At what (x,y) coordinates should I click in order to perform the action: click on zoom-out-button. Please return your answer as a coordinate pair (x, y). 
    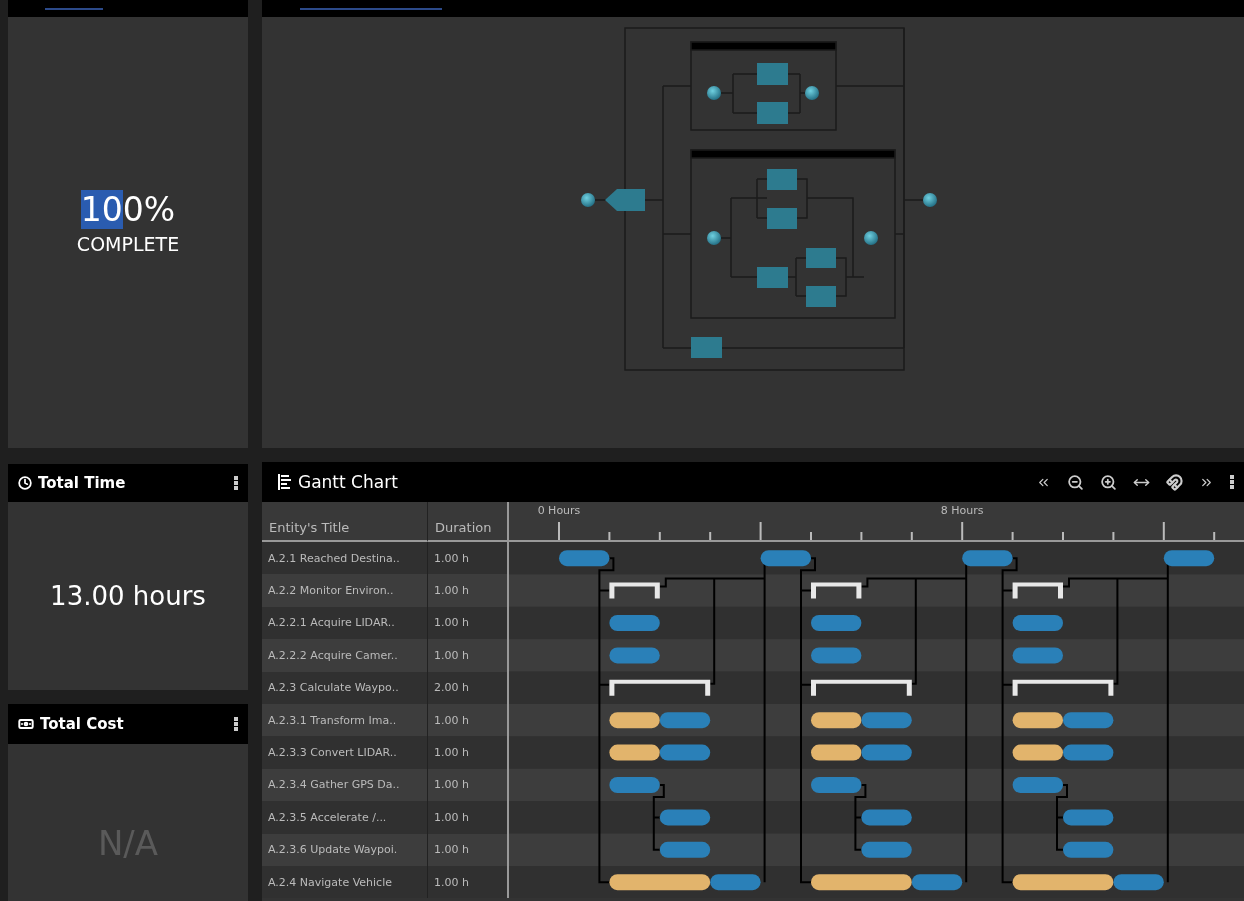
    Looking at the image, I should click on (1075, 482).